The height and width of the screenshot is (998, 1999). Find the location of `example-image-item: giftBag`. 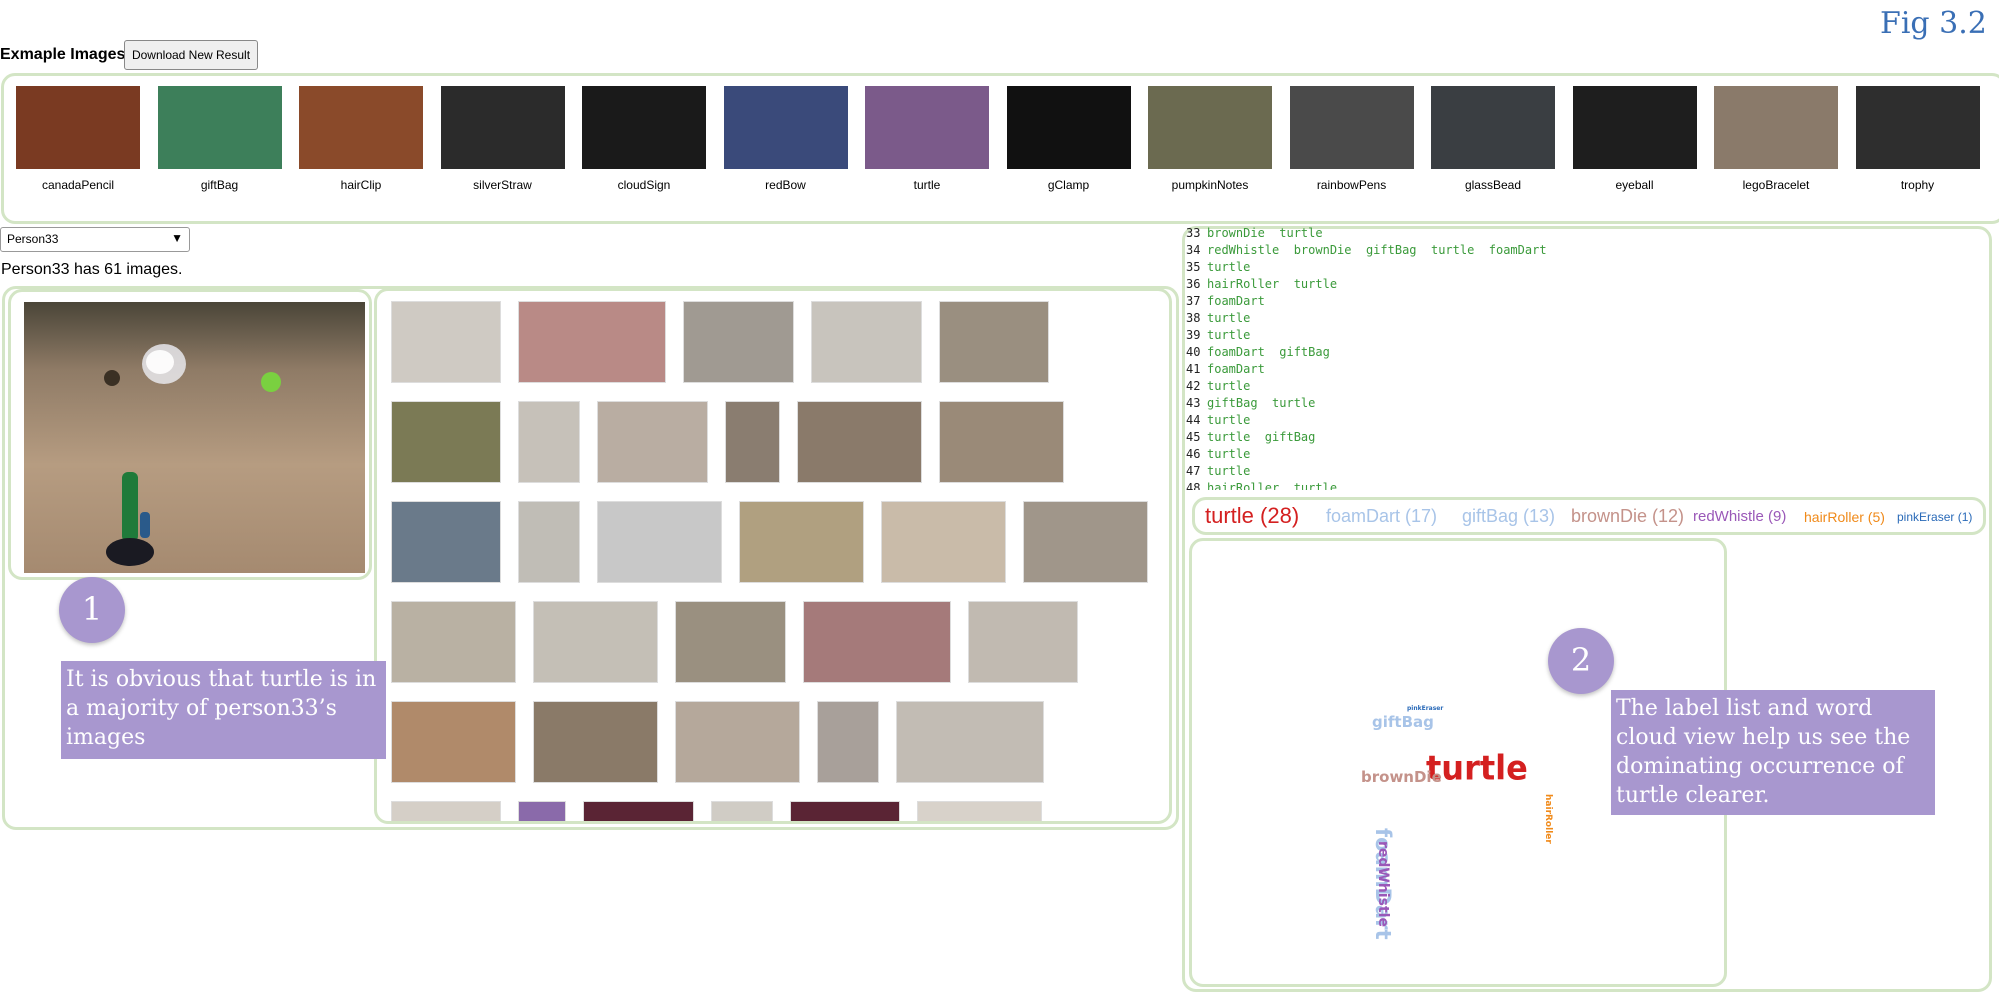

example-image-item: giftBag is located at coordinates (219, 139).